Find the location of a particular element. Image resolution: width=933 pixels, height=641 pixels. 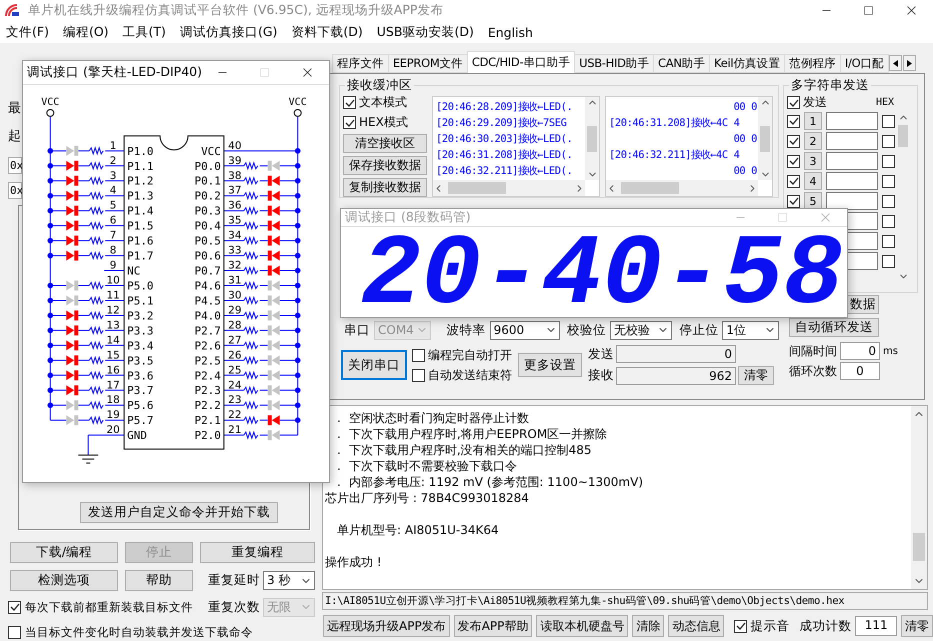

pin-label: GND is located at coordinates (137, 435).